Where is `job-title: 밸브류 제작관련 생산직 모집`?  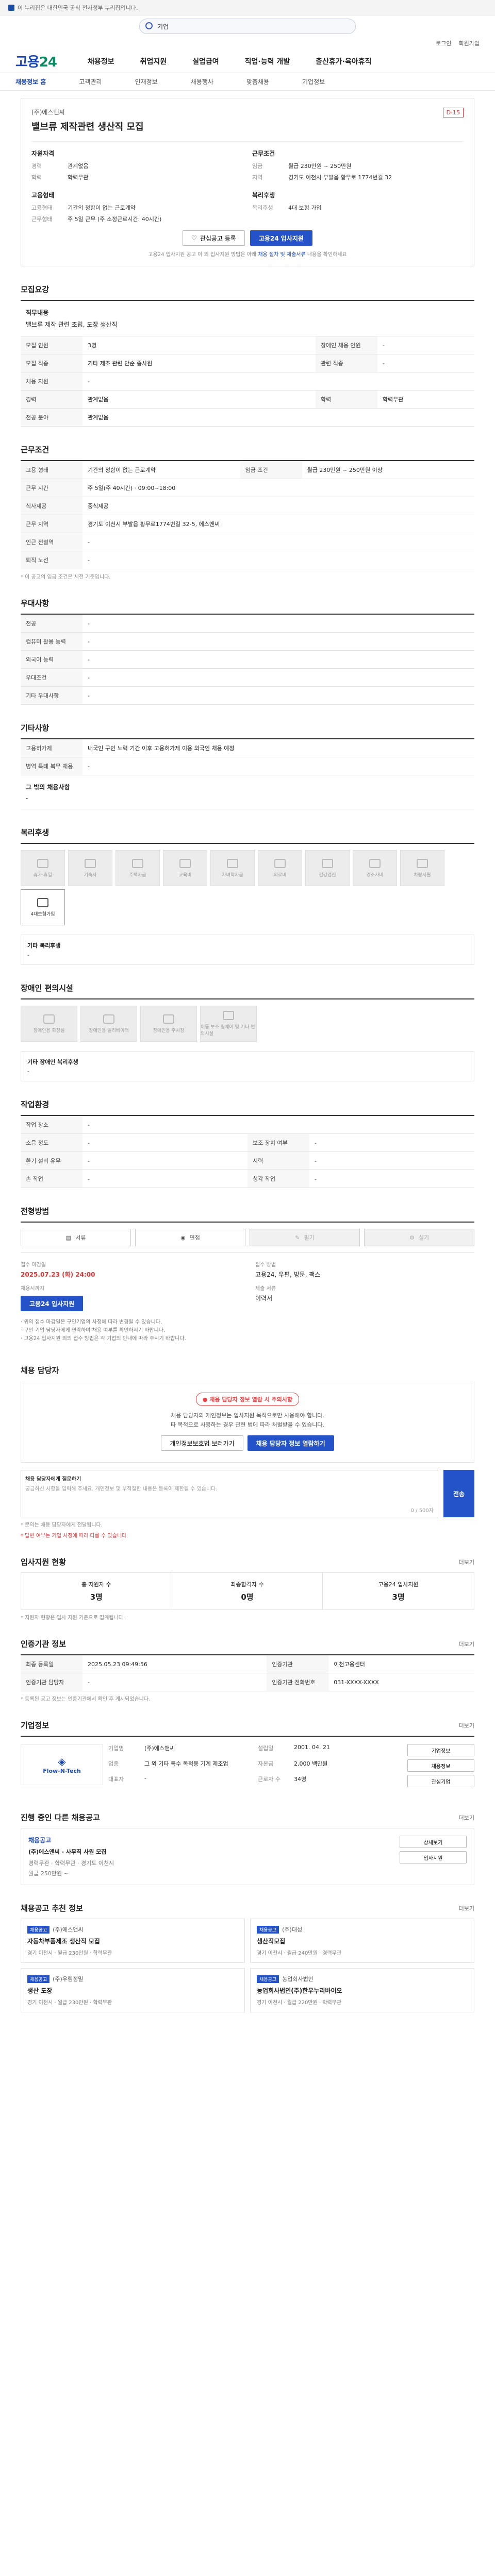
job-title: 밸브류 제작관련 생산직 모집 is located at coordinates (87, 127).